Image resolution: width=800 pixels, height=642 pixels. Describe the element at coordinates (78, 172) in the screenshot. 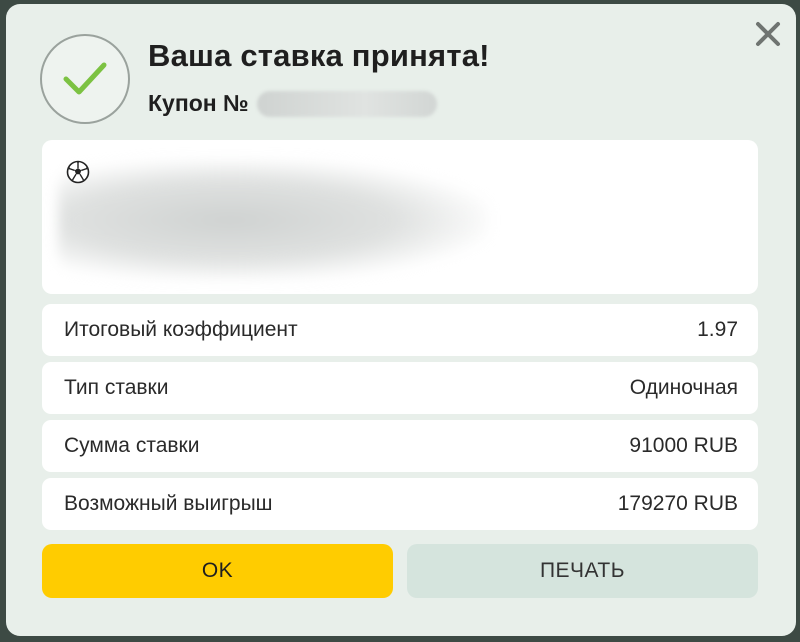

I see `soccer-ball-icon` at that location.